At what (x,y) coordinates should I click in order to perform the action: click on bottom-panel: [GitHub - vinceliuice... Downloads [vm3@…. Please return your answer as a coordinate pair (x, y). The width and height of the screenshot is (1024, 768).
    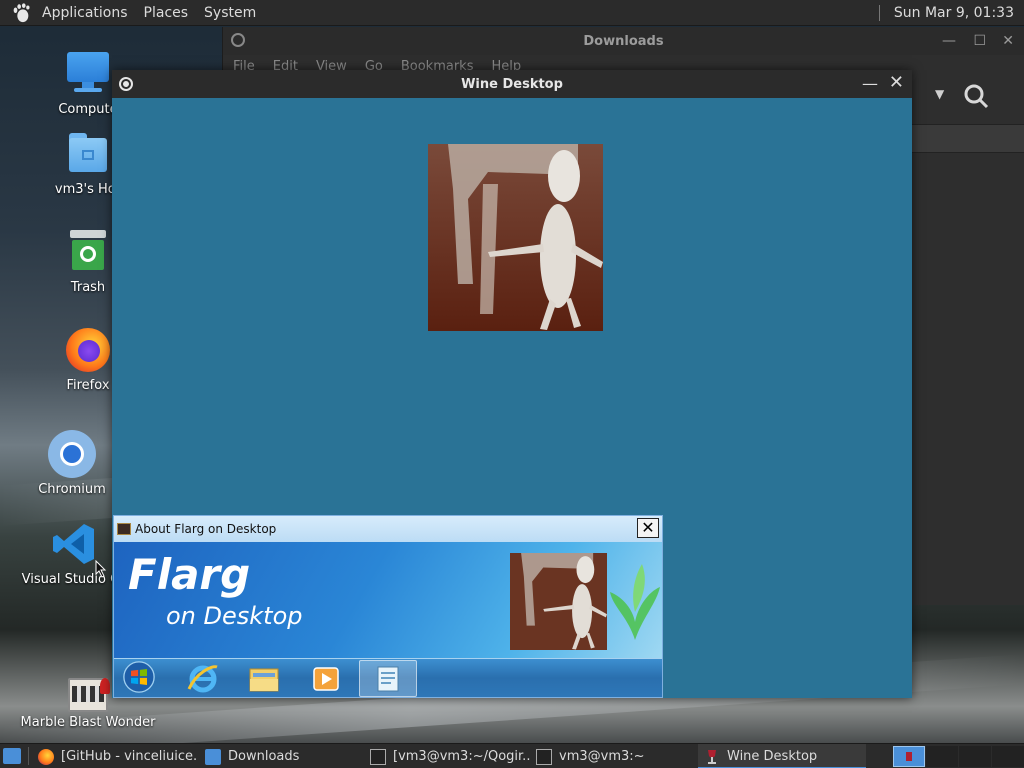
    Looking at the image, I should click on (512, 755).